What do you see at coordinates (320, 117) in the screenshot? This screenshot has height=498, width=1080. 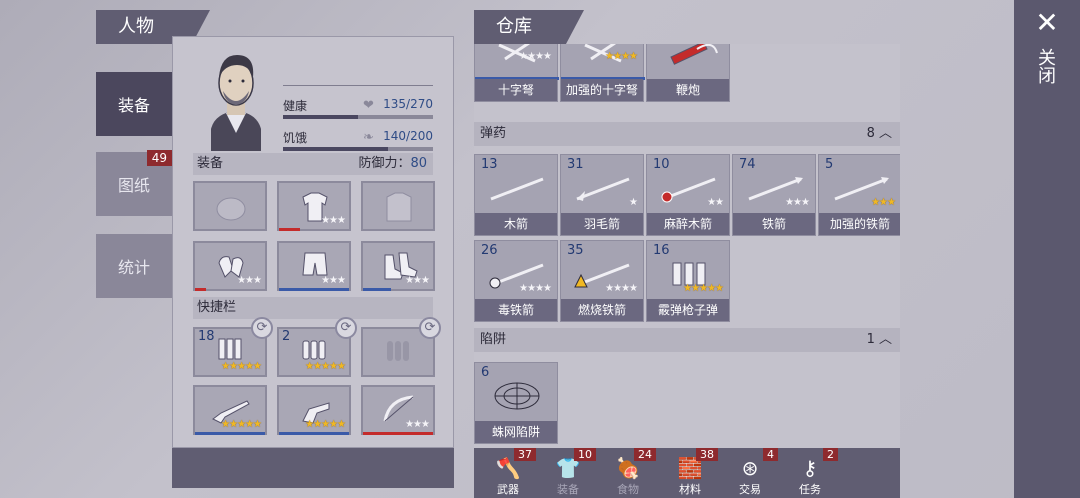 I see `health-bar-fill` at bounding box center [320, 117].